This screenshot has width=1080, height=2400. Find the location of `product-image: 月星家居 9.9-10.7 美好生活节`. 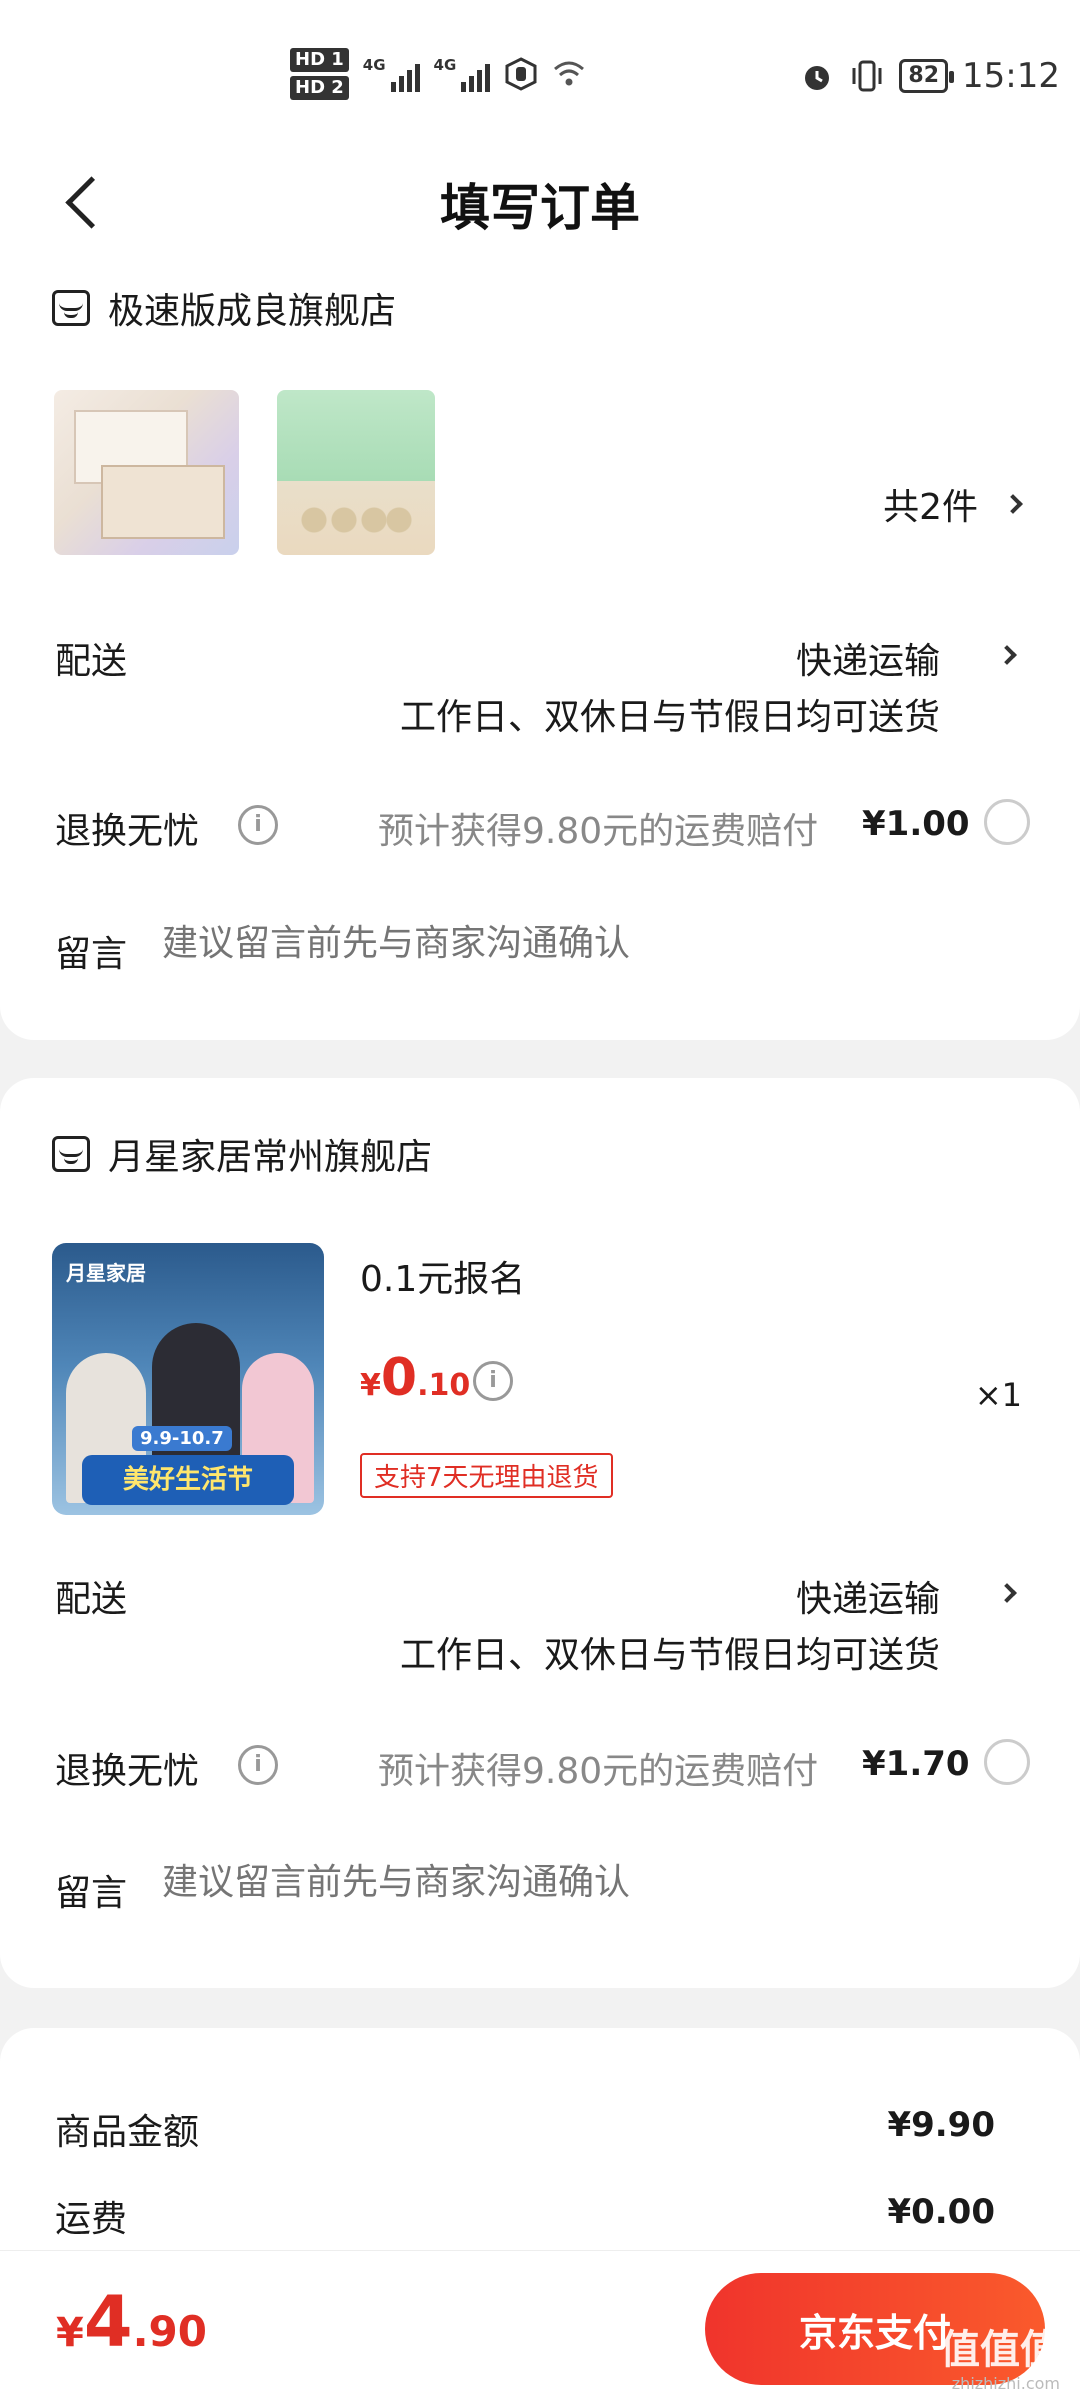

product-image: 月星家居 9.9-10.7 美好生活节 is located at coordinates (188, 1379).